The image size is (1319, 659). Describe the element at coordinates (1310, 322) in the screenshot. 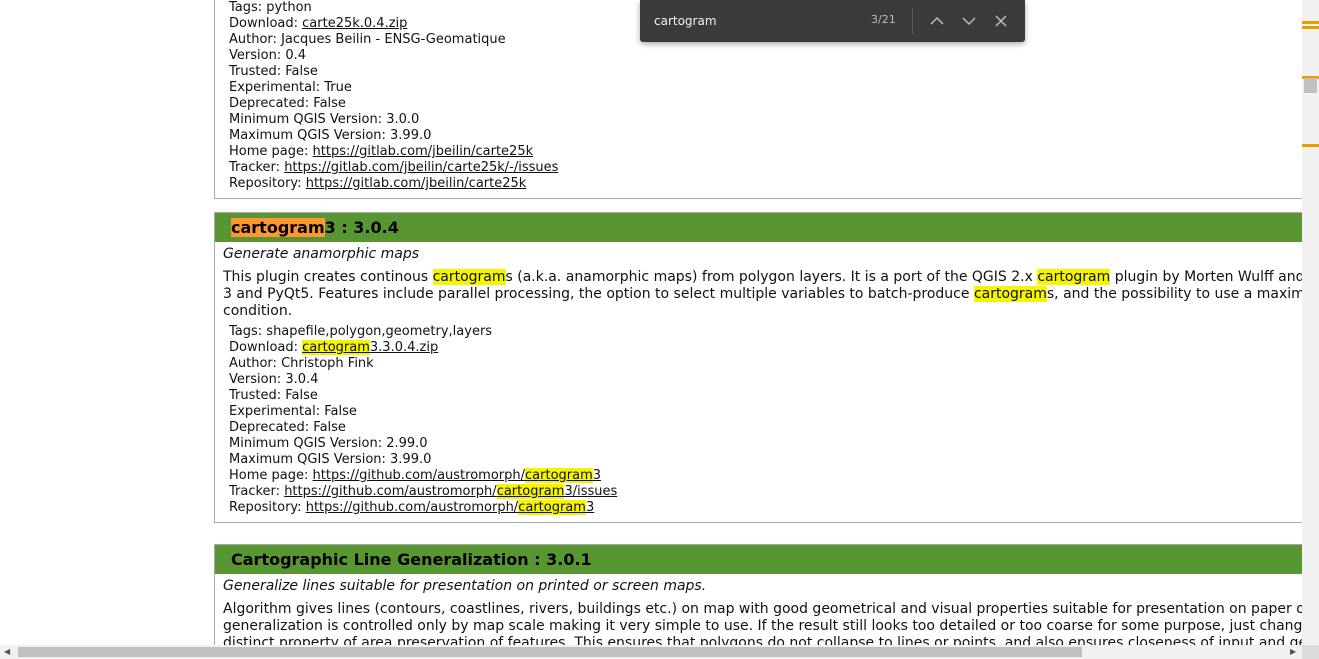

I see `vertical-scrollbar` at that location.